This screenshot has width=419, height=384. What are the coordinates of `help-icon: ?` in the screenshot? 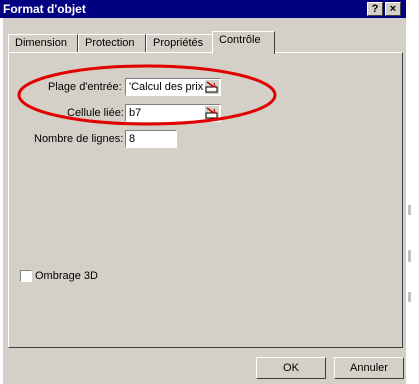 It's located at (375, 9).